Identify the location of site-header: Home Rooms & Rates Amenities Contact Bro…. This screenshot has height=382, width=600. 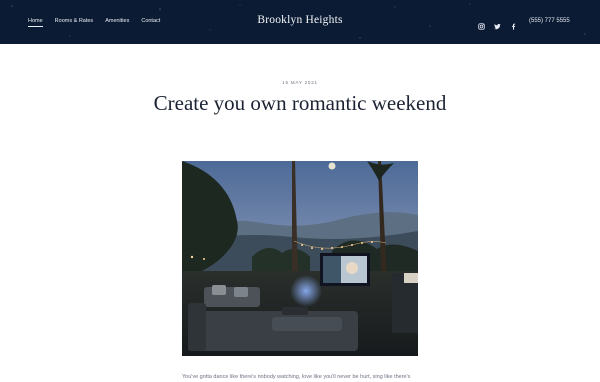
(300, 22).